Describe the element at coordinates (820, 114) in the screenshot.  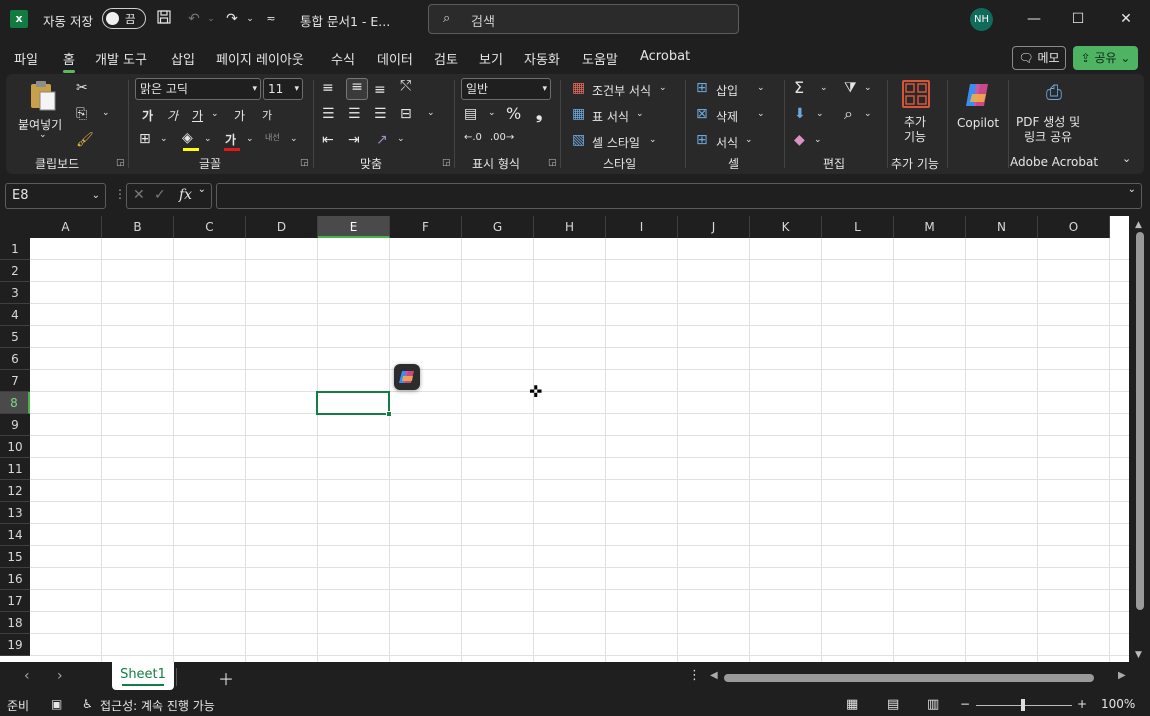
I see `fill-dropdown-icon: ⌄` at that location.